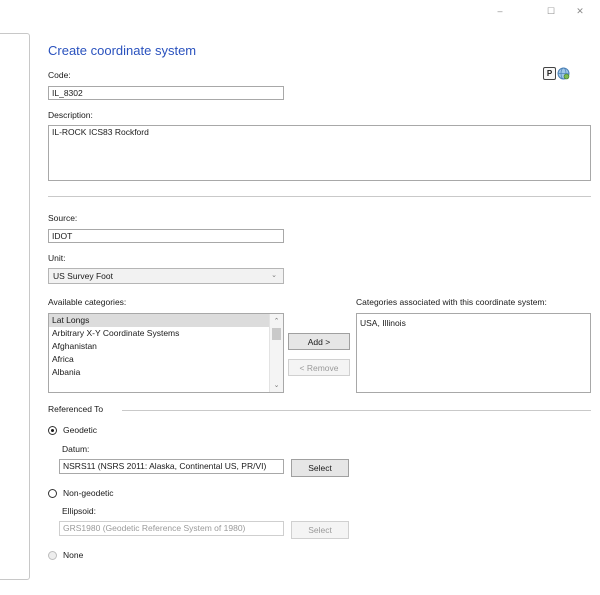 The image size is (600, 595). What do you see at coordinates (166, 333) in the screenshot?
I see `list-item: Arbitrary X-Y Coordinate Systems` at bounding box center [166, 333].